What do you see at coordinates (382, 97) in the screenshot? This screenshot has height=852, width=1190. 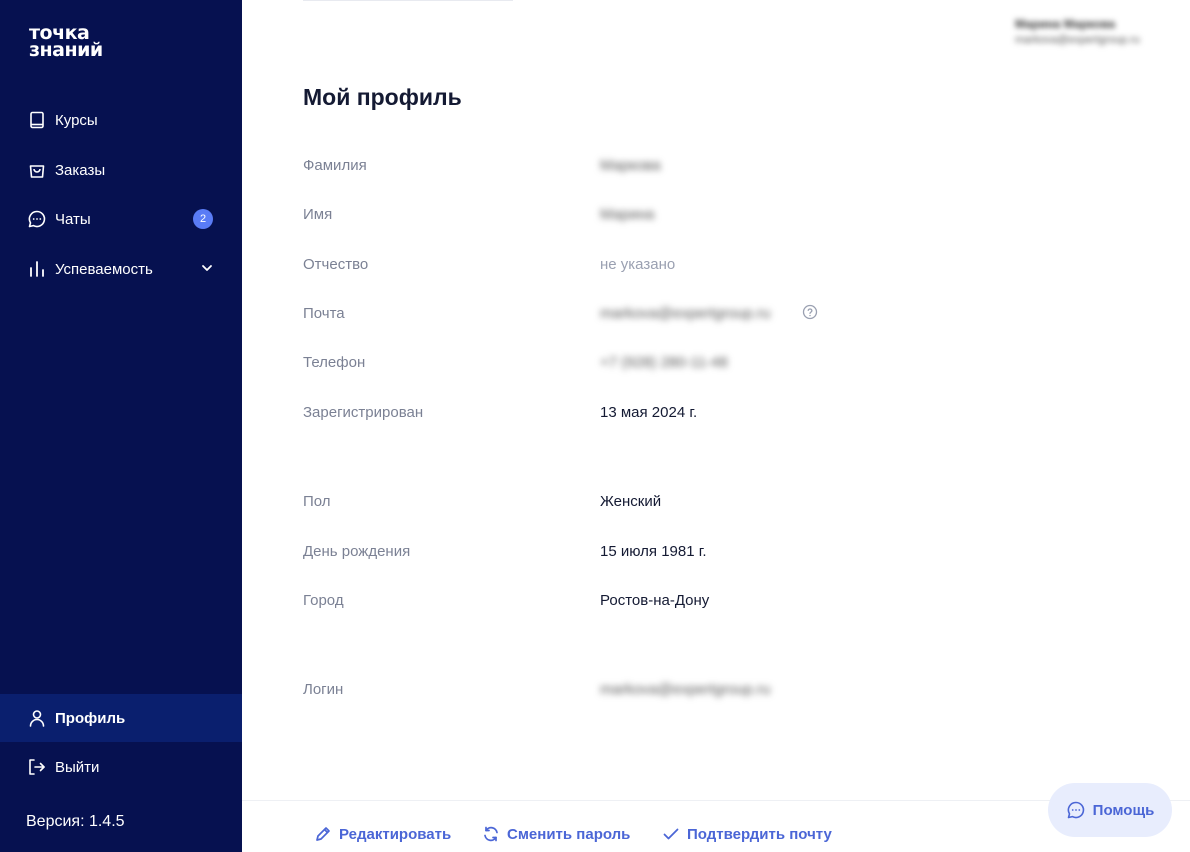 I see `page-title: Мой профиль` at bounding box center [382, 97].